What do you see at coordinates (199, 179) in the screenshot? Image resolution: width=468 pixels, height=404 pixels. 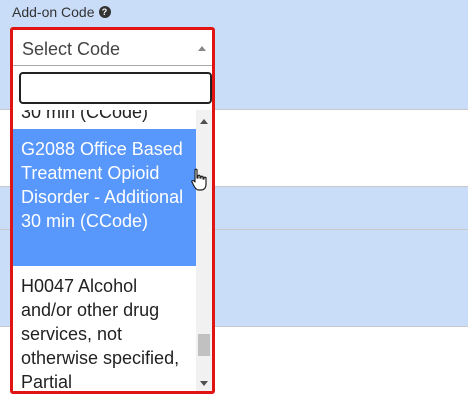 I see `hand-pointer-icon` at bounding box center [199, 179].